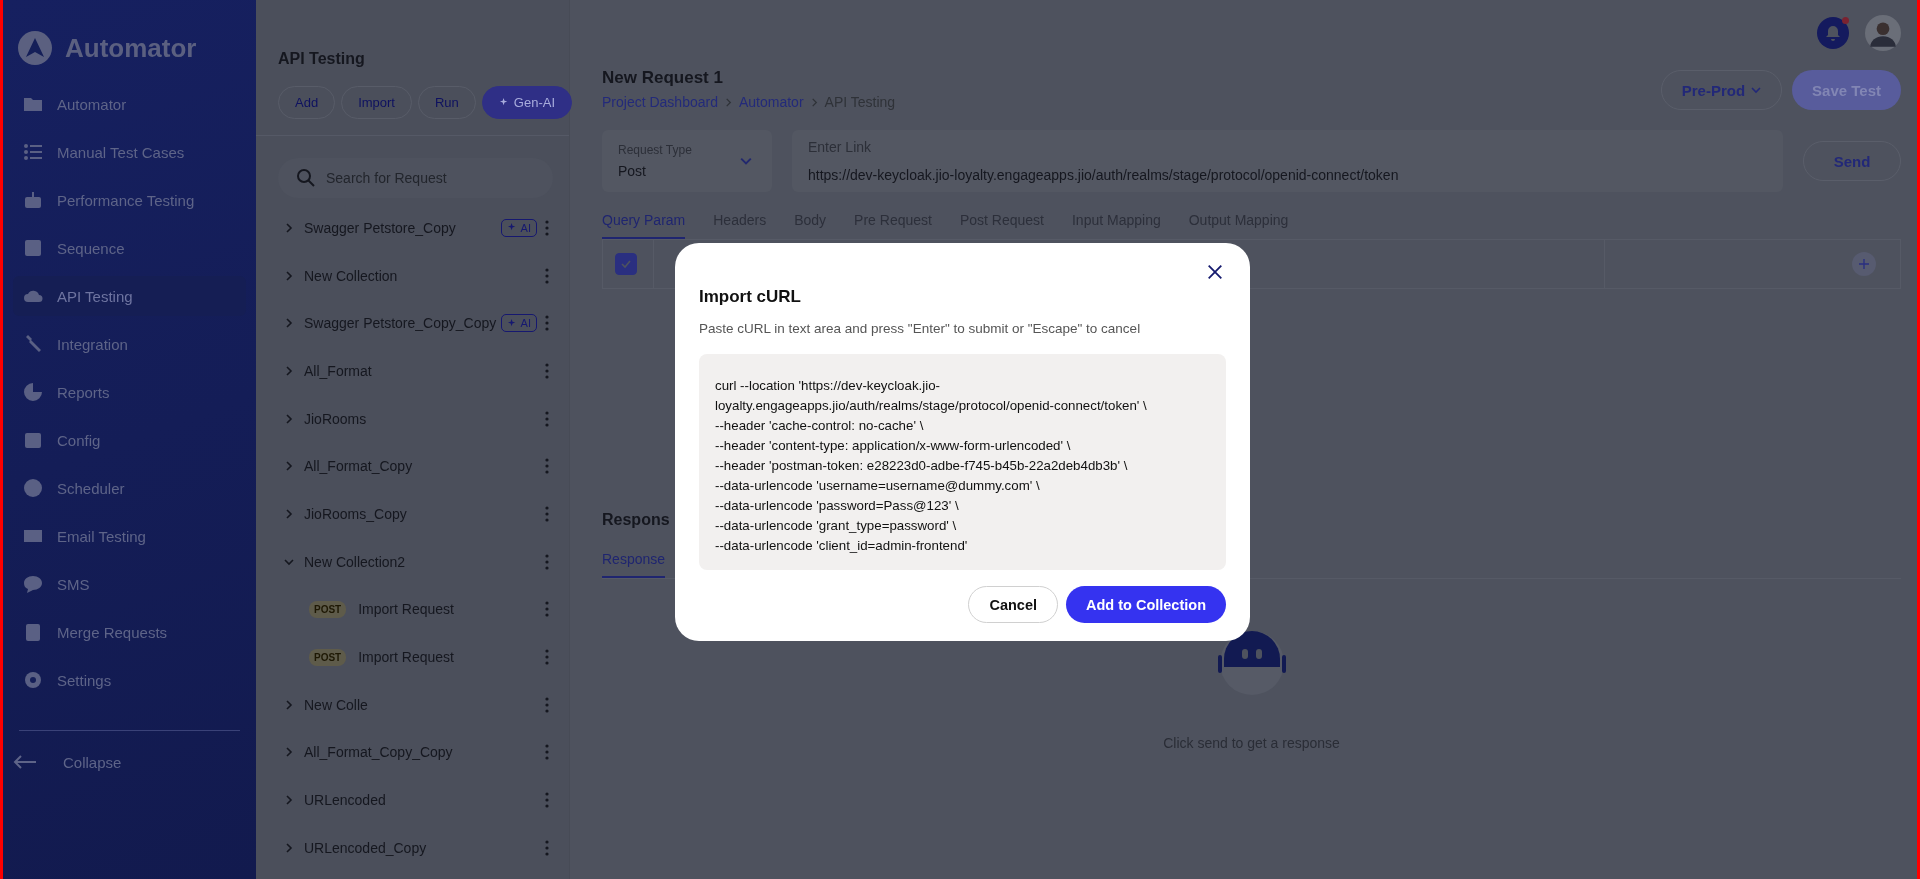 The width and height of the screenshot is (1920, 879). Describe the element at coordinates (129, 488) in the screenshot. I see `nav-item: Scheduler` at that location.